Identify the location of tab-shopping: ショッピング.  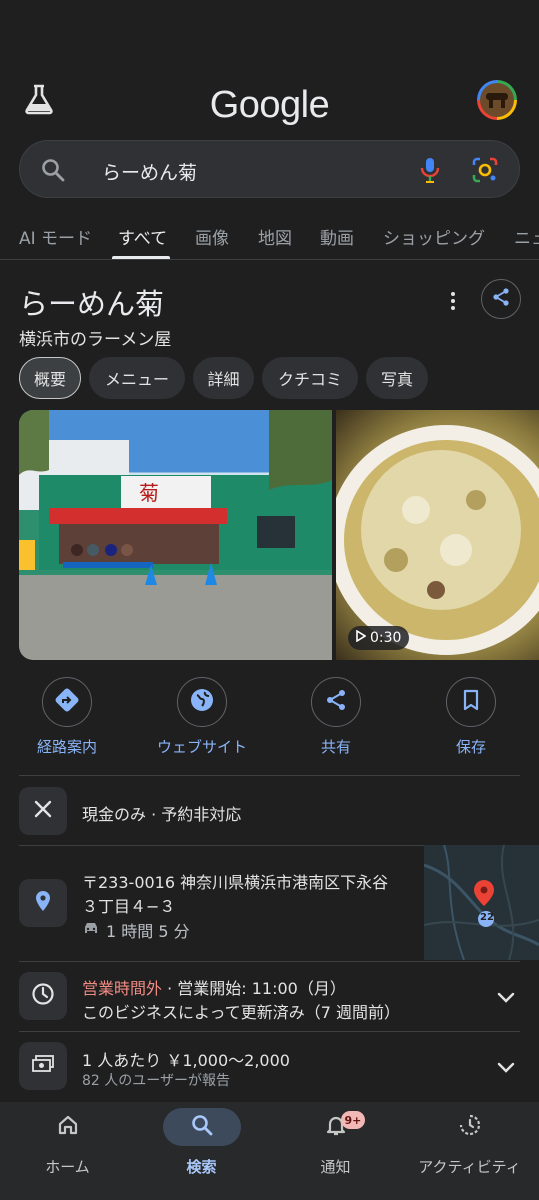
(434, 236).